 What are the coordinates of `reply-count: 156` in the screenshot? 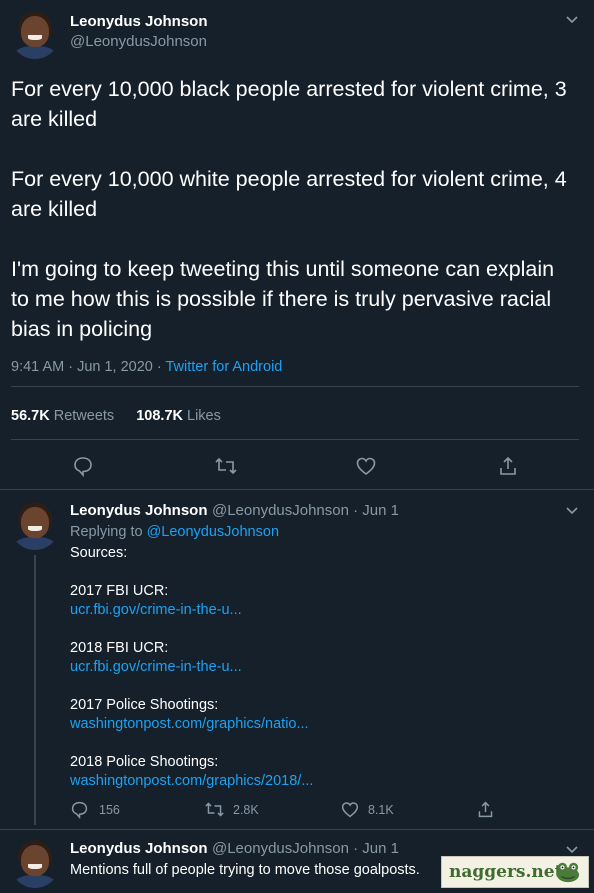 It's located at (109, 809).